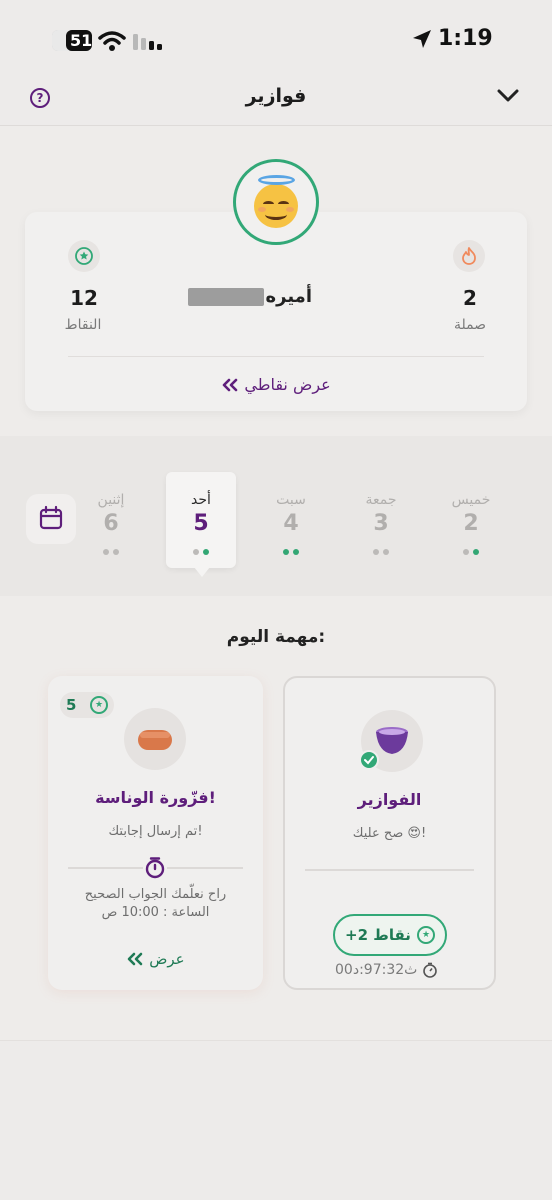 The width and height of the screenshot is (552, 1200). What do you see at coordinates (201, 500) in the screenshot?
I see `day-name: أحد` at bounding box center [201, 500].